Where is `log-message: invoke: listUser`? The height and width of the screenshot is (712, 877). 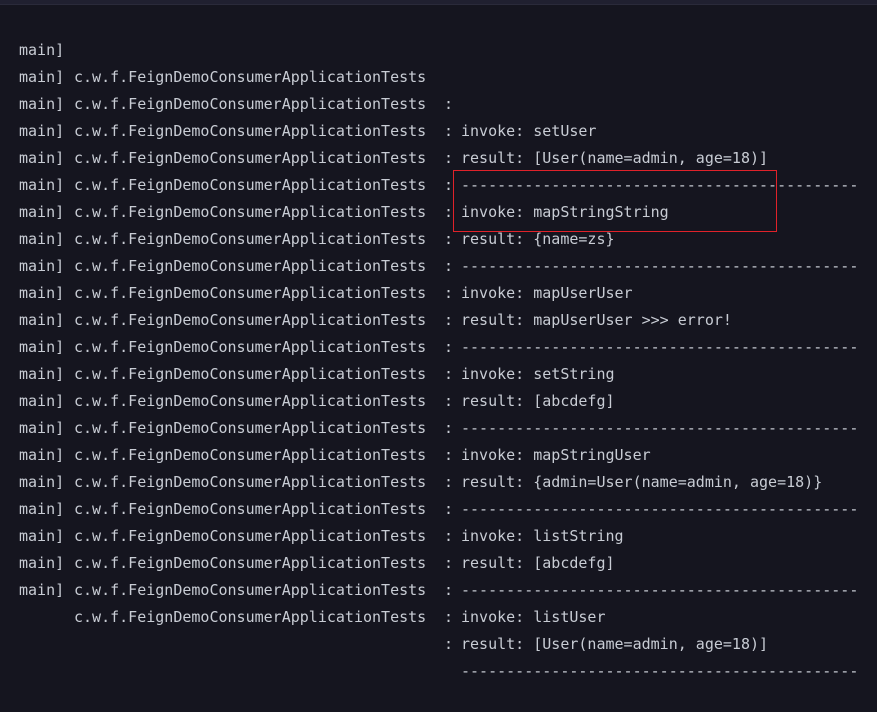
log-message: invoke: listUser is located at coordinates (533, 617).